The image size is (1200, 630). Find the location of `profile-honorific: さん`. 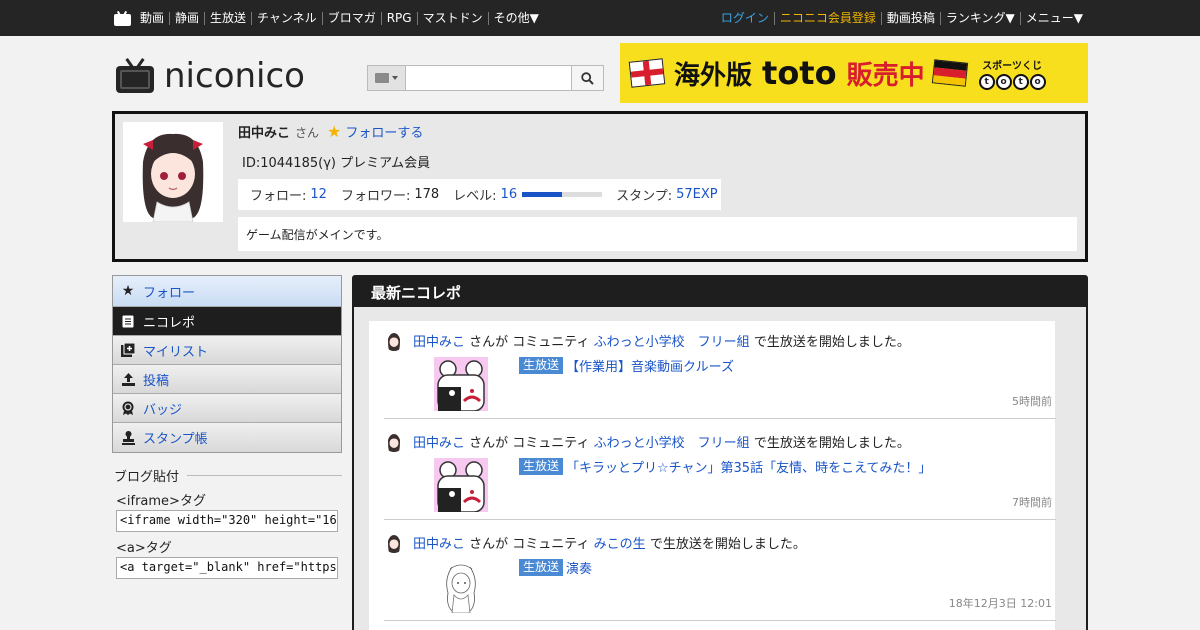

profile-honorific: さん is located at coordinates (307, 133).